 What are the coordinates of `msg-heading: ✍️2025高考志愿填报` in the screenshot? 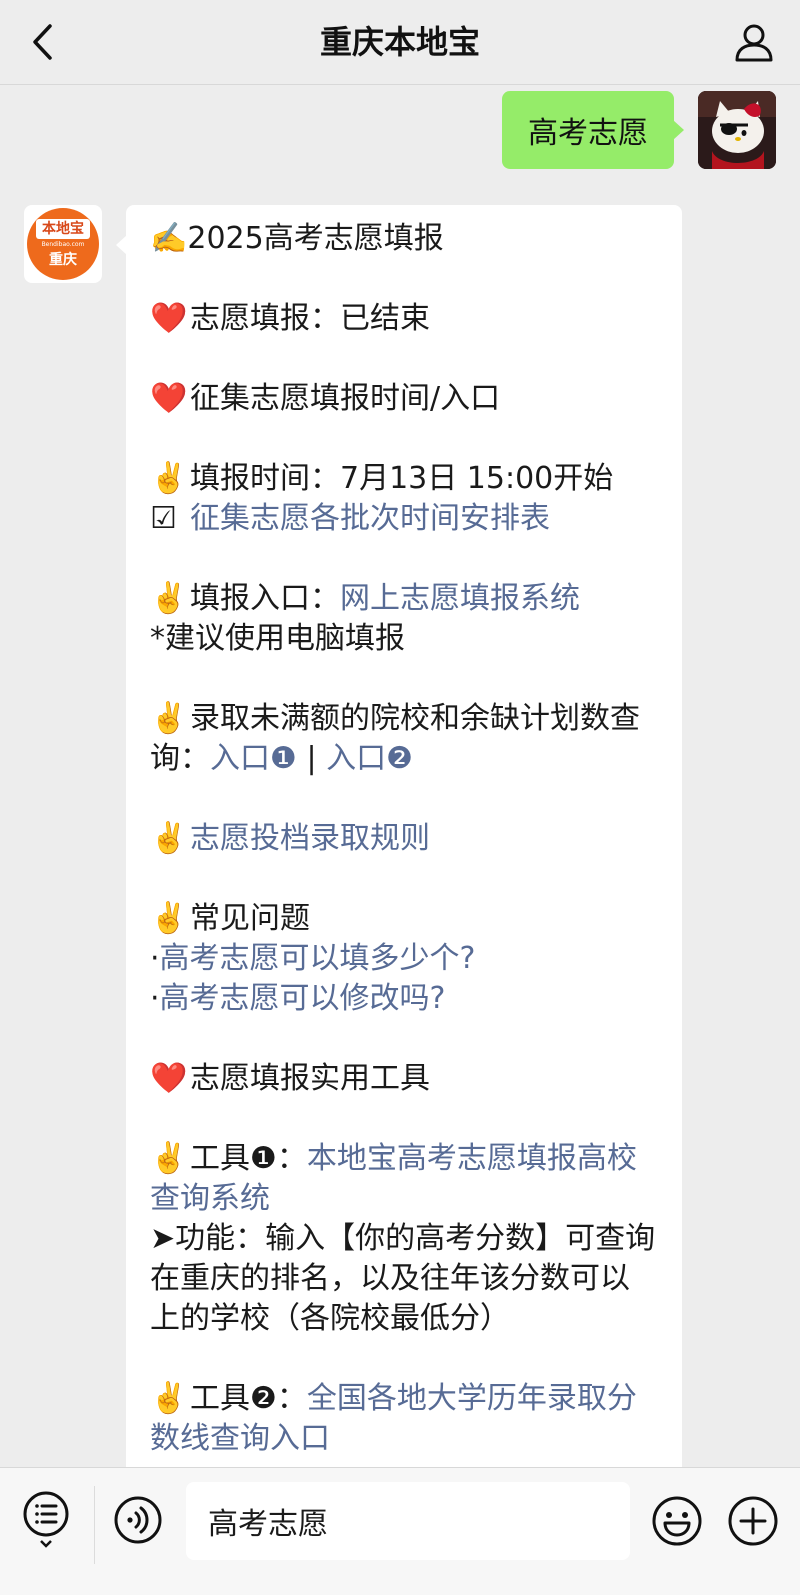 It's located at (297, 238).